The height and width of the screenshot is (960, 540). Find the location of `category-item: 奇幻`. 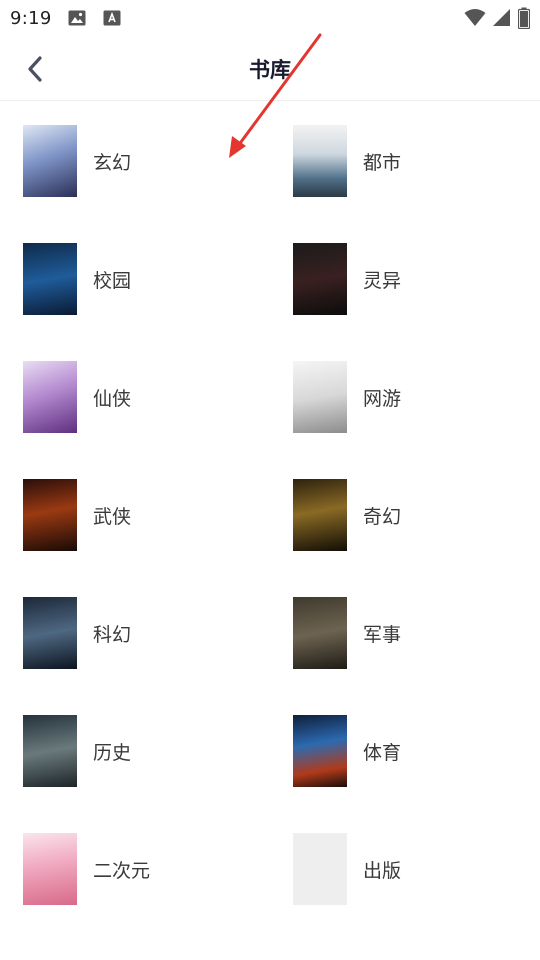

category-item: 奇幻 is located at coordinates (413, 515).